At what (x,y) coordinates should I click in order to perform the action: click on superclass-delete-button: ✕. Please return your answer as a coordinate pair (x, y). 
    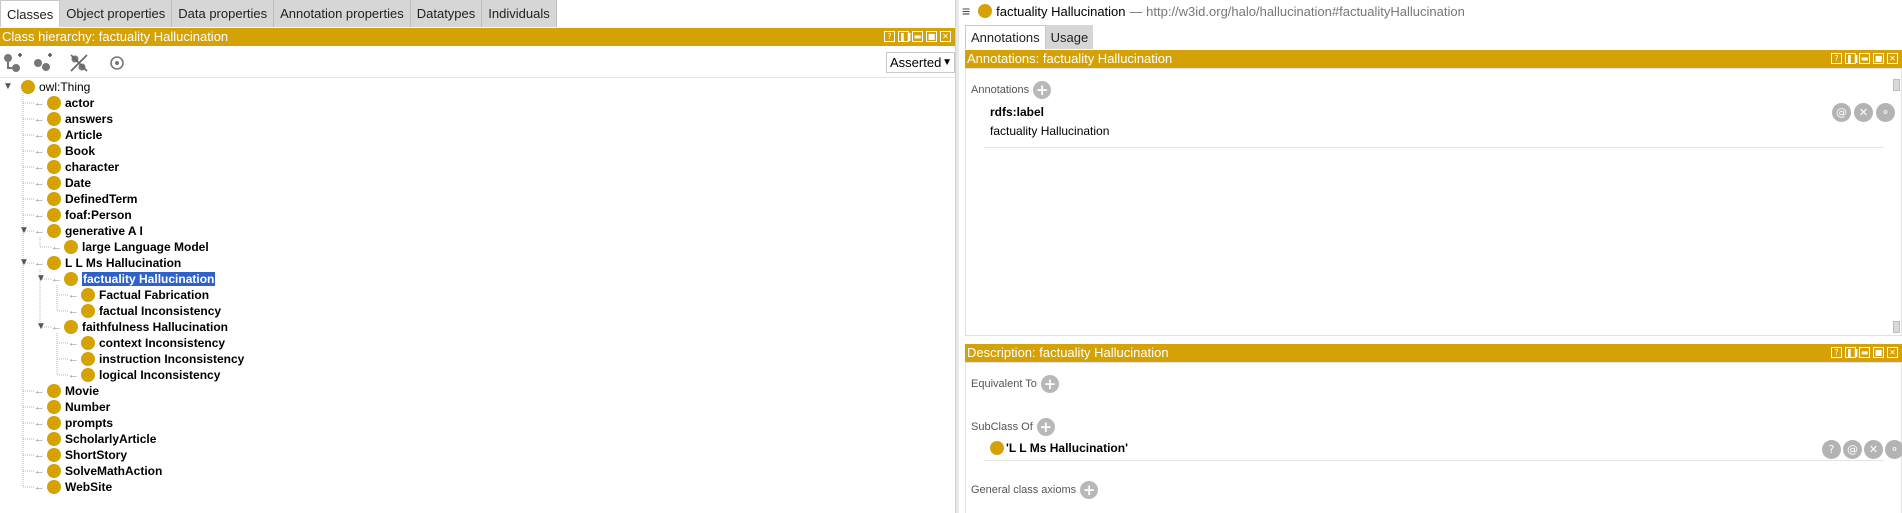
    Looking at the image, I should click on (1873, 449).